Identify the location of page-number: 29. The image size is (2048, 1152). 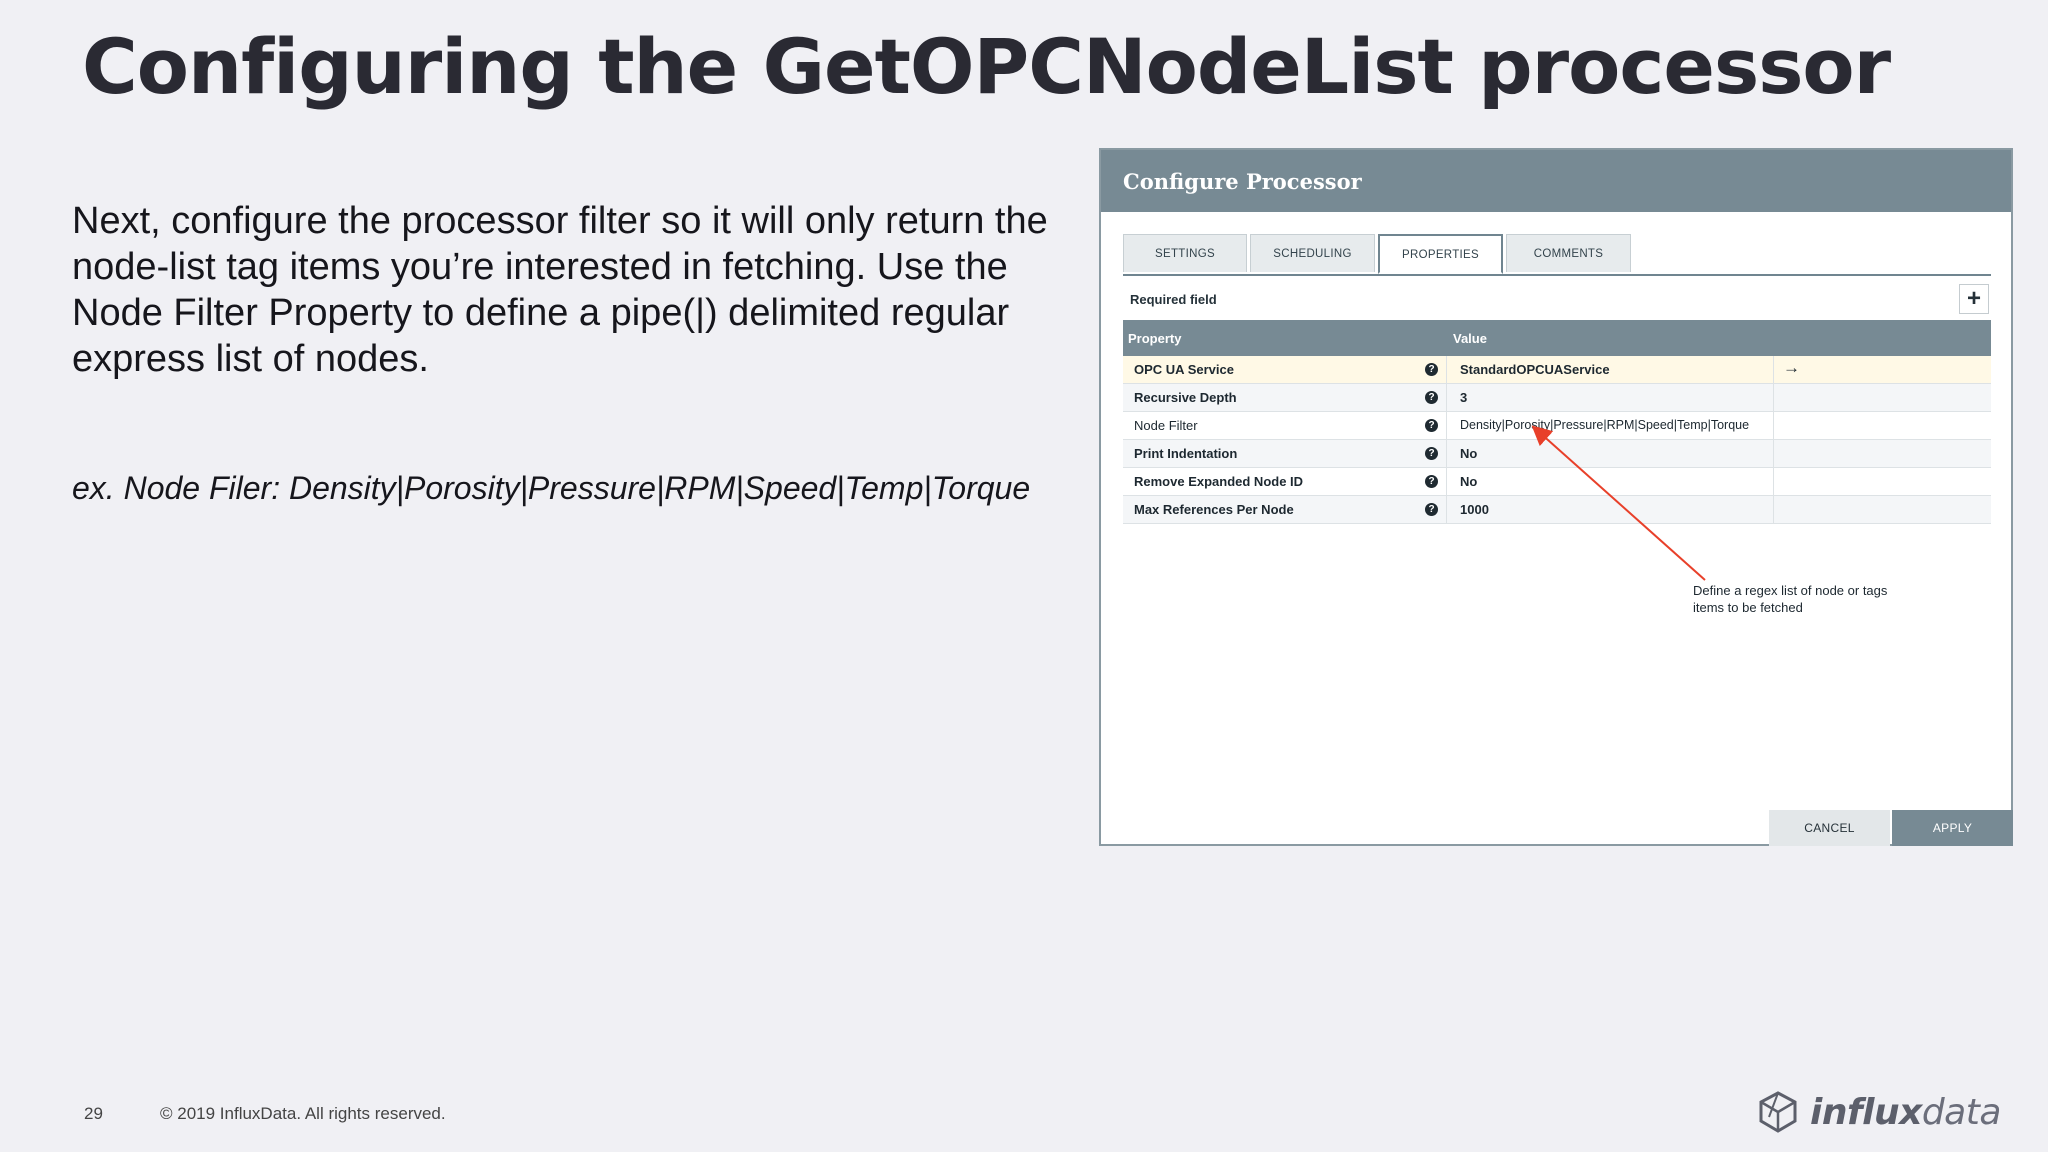
(93, 1113).